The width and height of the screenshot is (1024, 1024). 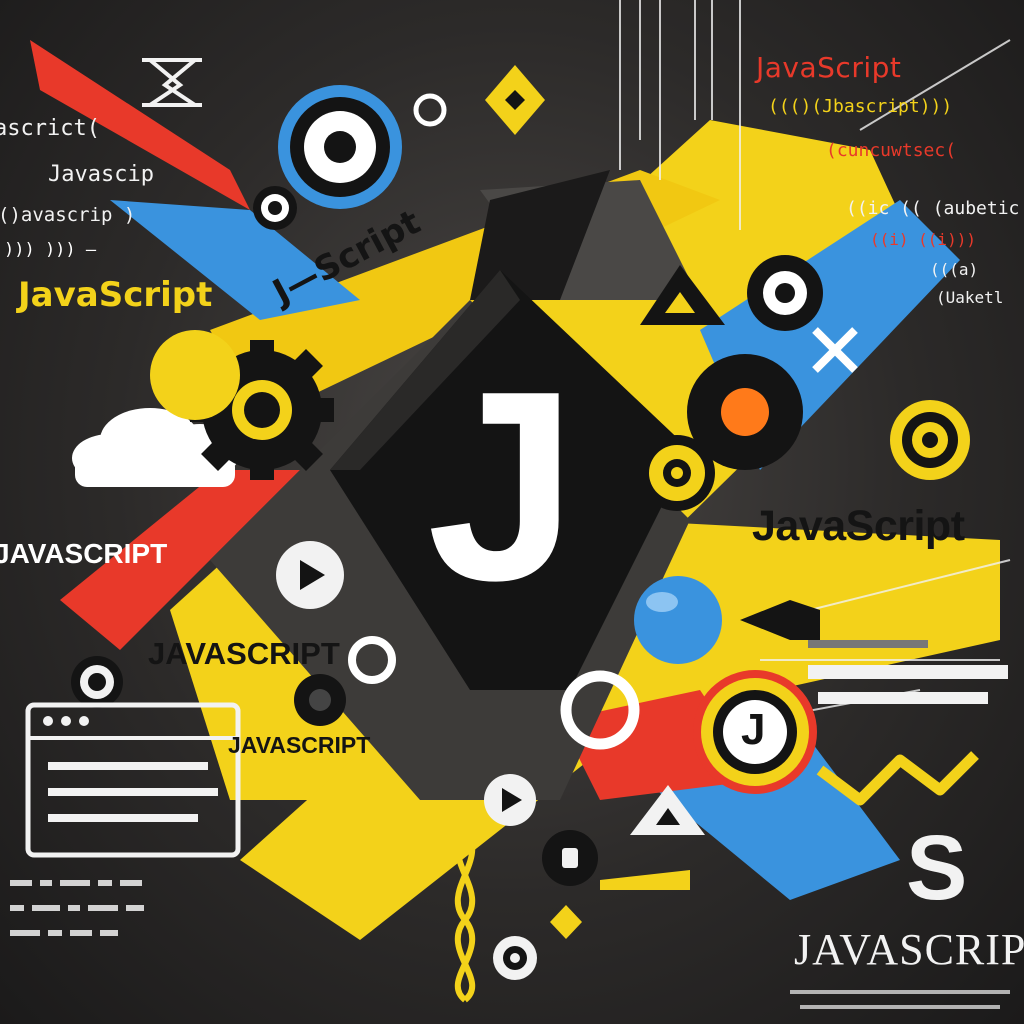 I want to click on javascript-label-center: JAVASCRIPT, so click(x=244, y=653).